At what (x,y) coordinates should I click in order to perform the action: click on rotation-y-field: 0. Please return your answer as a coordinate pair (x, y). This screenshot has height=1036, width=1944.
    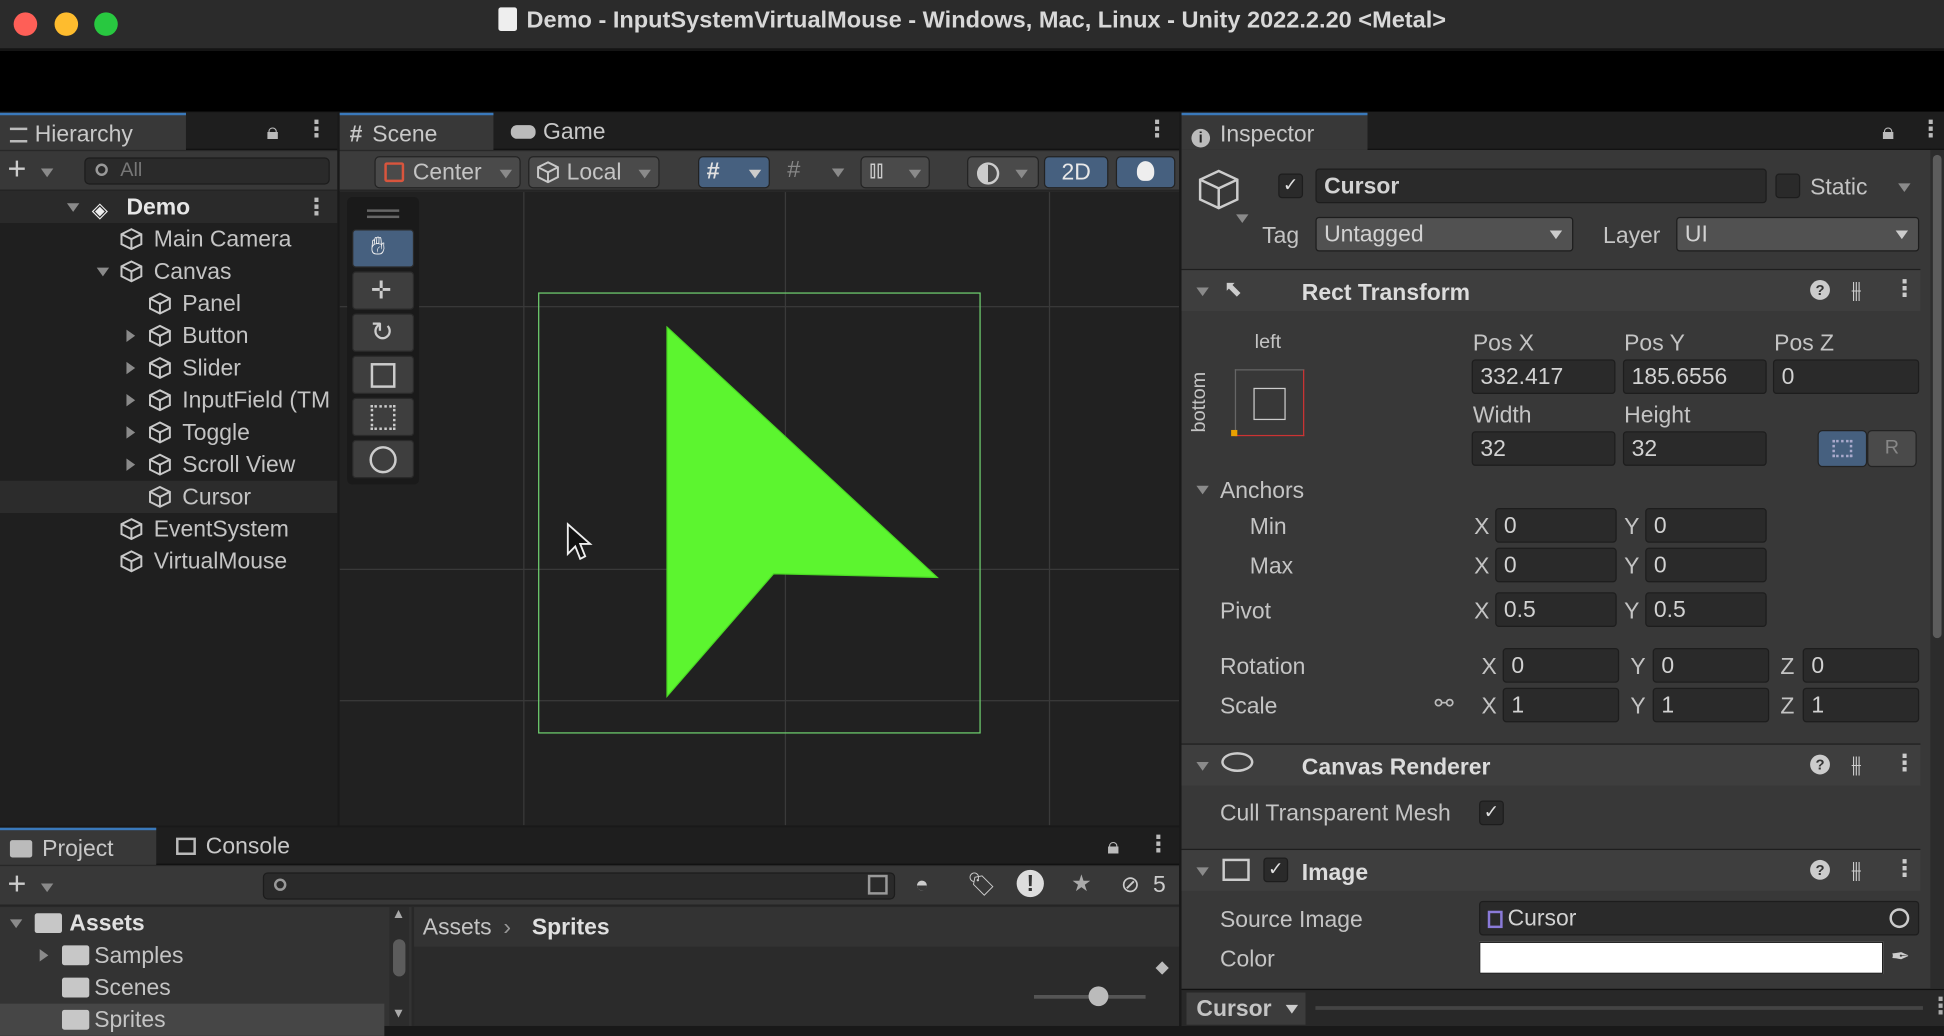
    Looking at the image, I should click on (1711, 665).